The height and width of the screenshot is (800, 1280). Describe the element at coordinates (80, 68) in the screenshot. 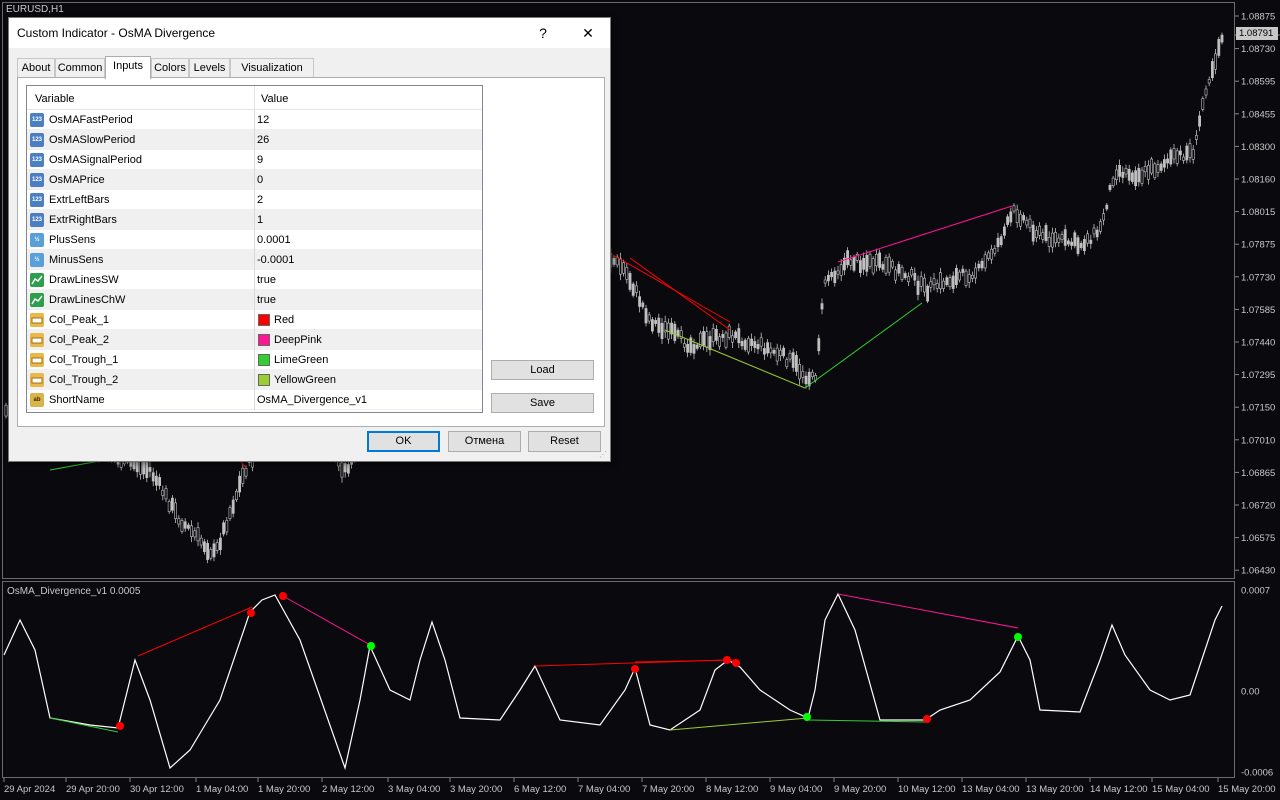

I see `tab-common: Common` at that location.